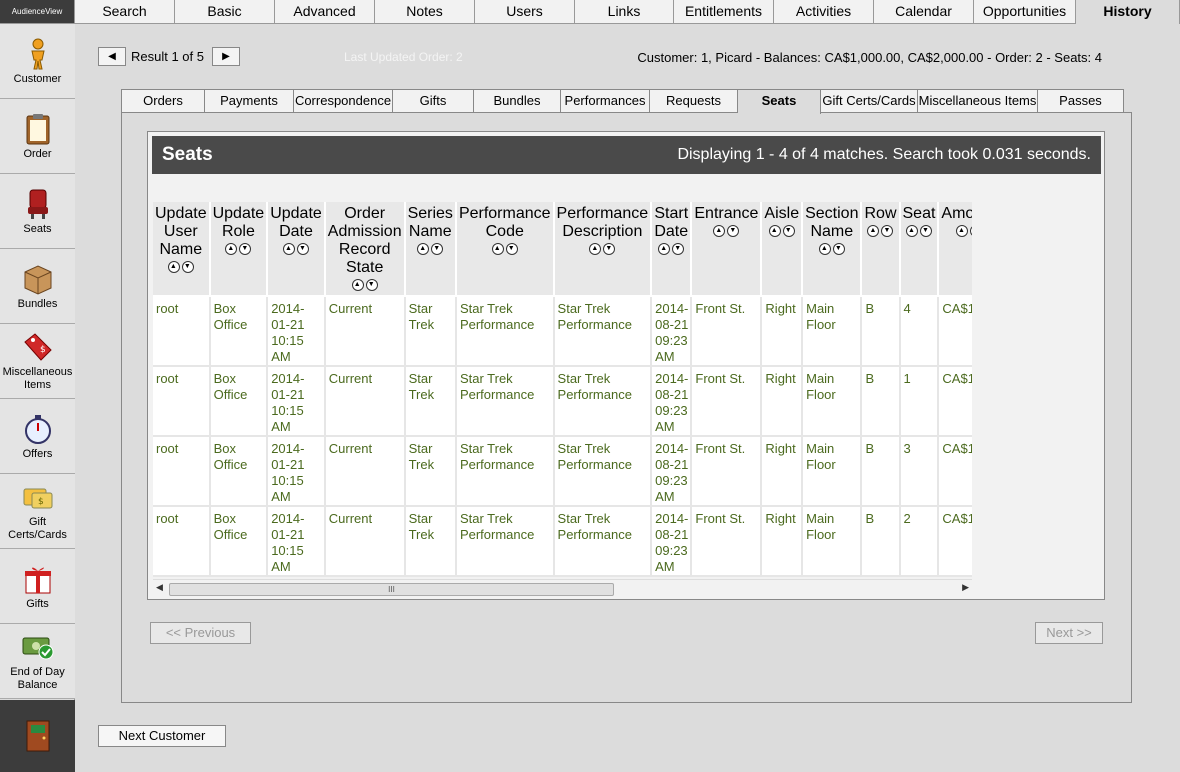  What do you see at coordinates (37, 361) in the screenshot?
I see `sidebar-item-miscellaneous-items: $ Miscellaneous Items` at bounding box center [37, 361].